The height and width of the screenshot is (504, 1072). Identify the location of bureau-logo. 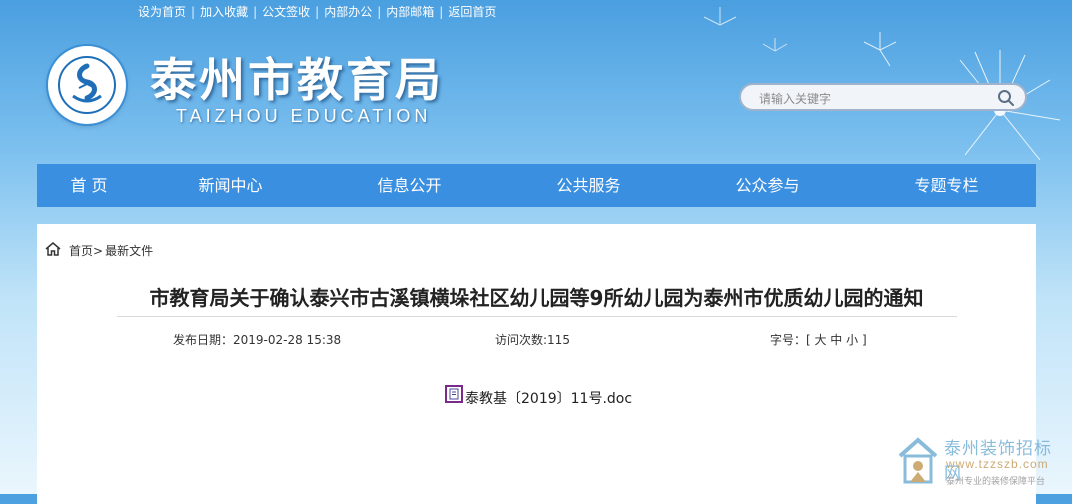
(87, 85).